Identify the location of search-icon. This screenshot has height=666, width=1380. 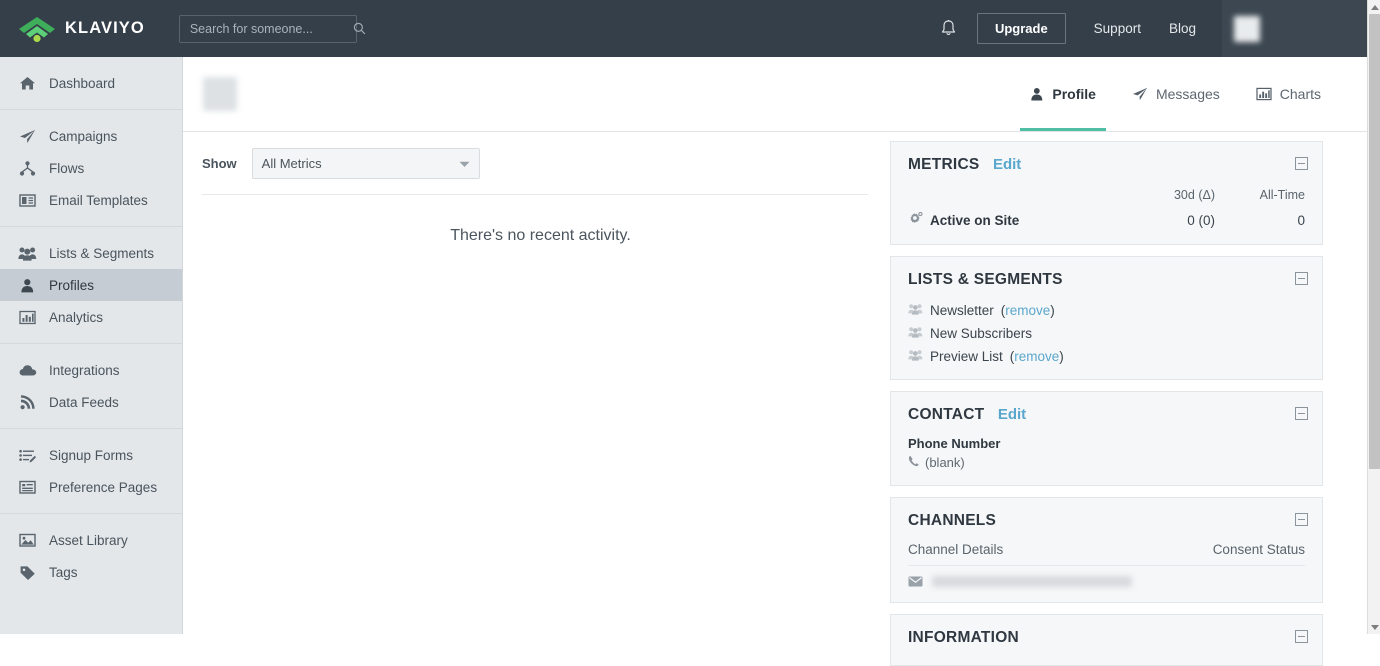
(359, 28).